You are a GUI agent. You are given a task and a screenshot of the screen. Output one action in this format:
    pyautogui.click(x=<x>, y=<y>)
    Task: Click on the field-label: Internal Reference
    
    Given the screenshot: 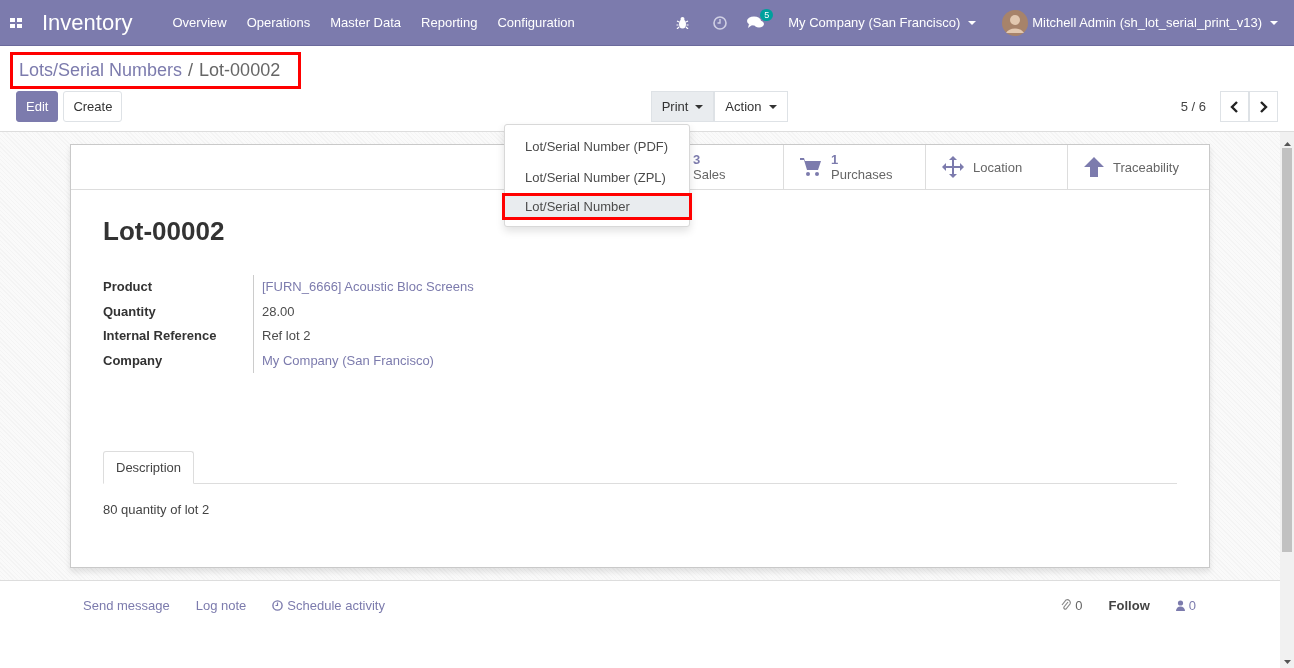 What is the action you would take?
    pyautogui.click(x=160, y=336)
    